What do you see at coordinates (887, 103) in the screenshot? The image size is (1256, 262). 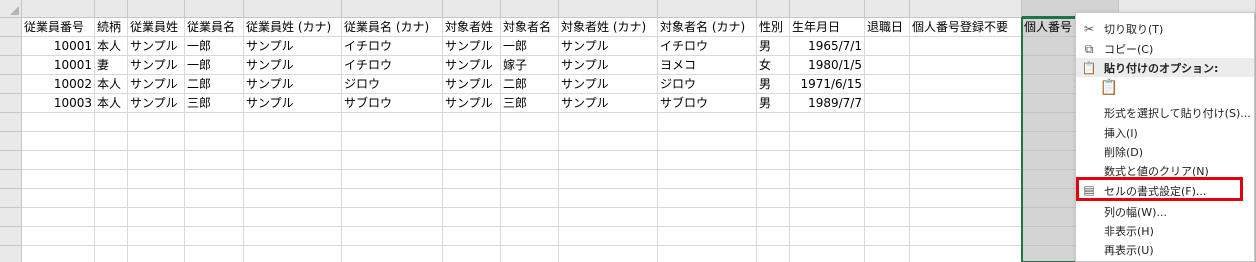 I see `data-cell-m5` at bounding box center [887, 103].